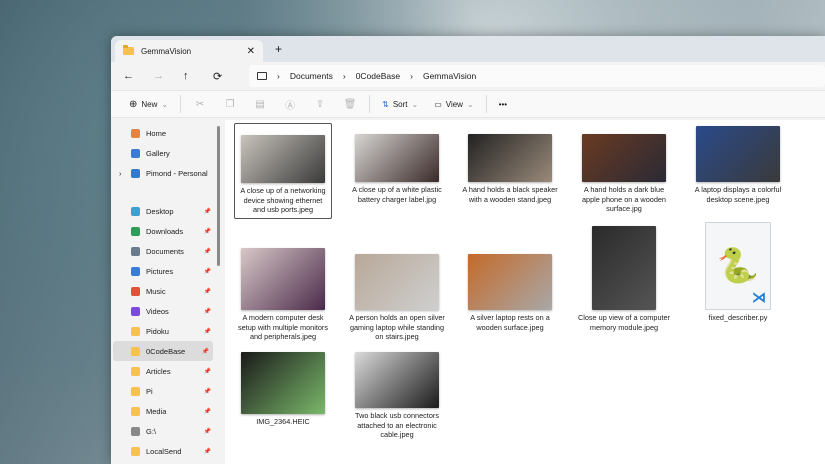  Describe the element at coordinates (163, 391) in the screenshot. I see `sidebar-item-pi: Pi 📌` at that location.